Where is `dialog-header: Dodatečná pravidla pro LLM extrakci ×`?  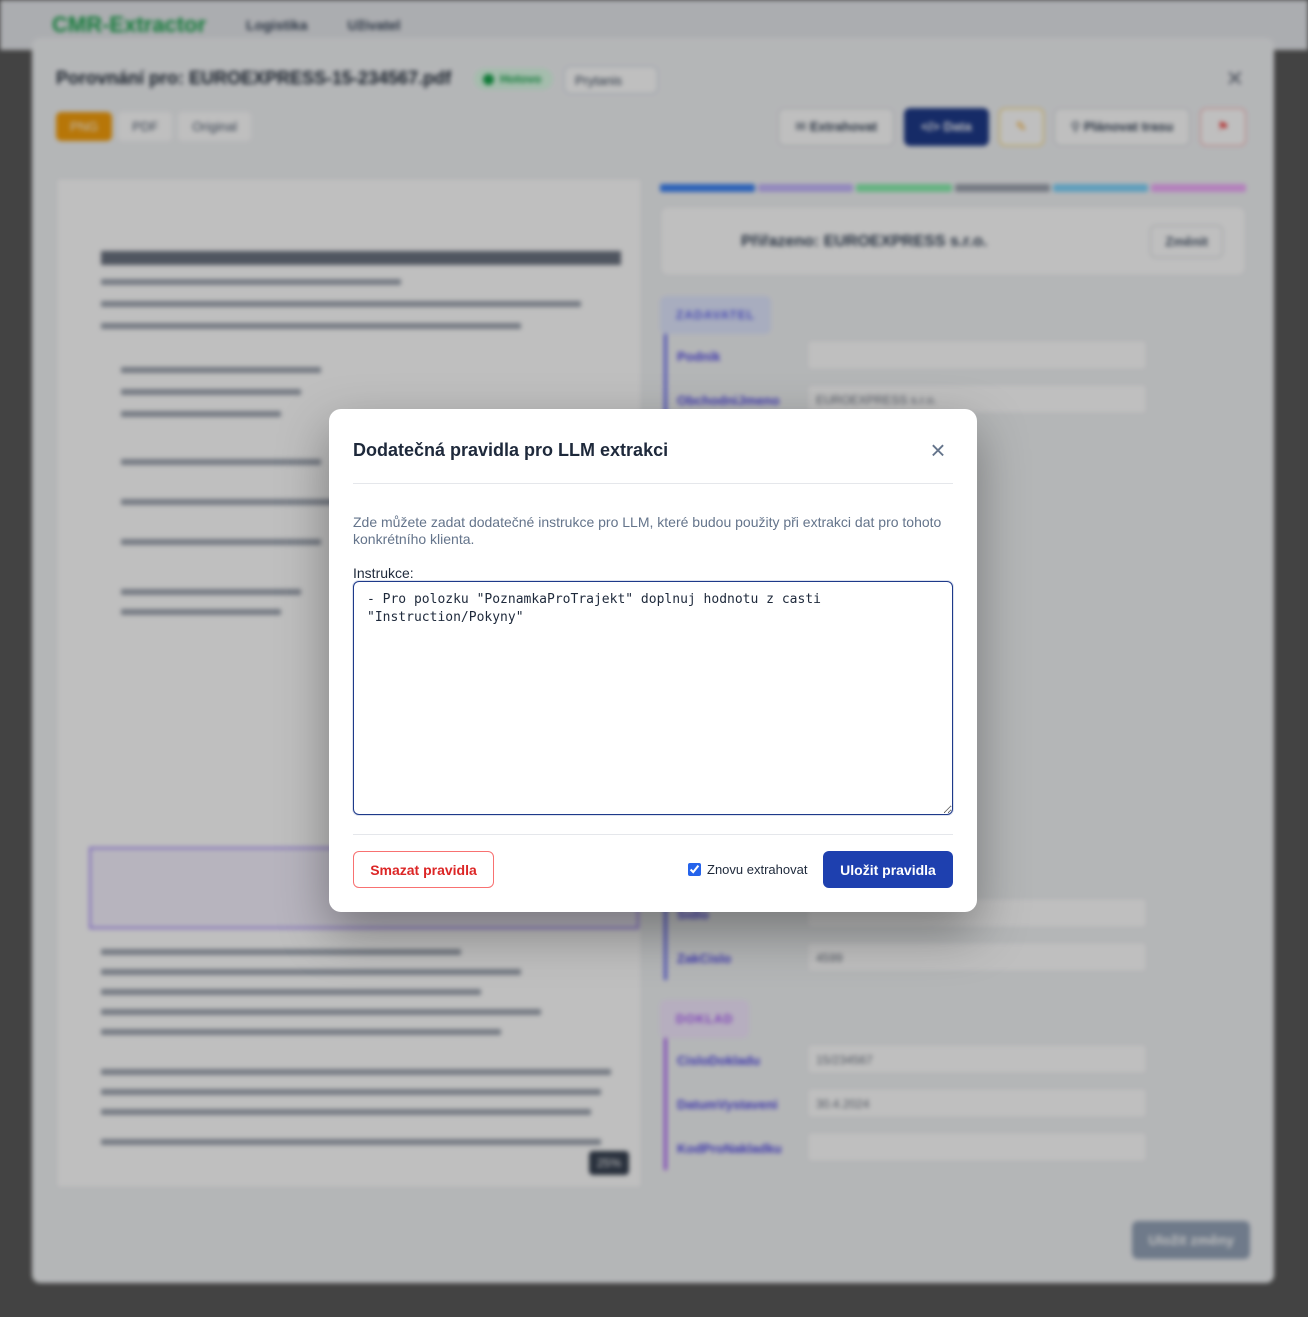 dialog-header: Dodatečná pravidla pro LLM extrakci × is located at coordinates (653, 446).